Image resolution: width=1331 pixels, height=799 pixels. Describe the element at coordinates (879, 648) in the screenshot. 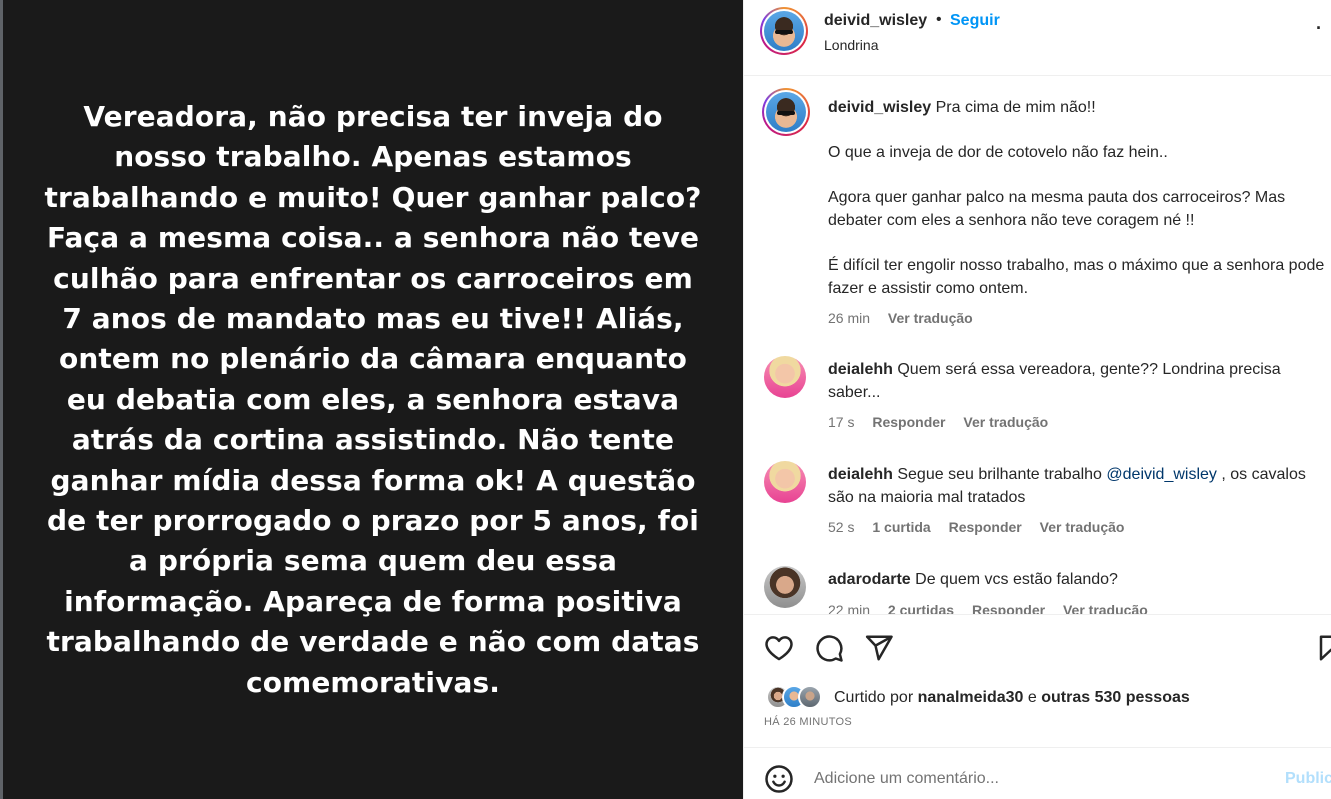

I see `send-icon` at that location.